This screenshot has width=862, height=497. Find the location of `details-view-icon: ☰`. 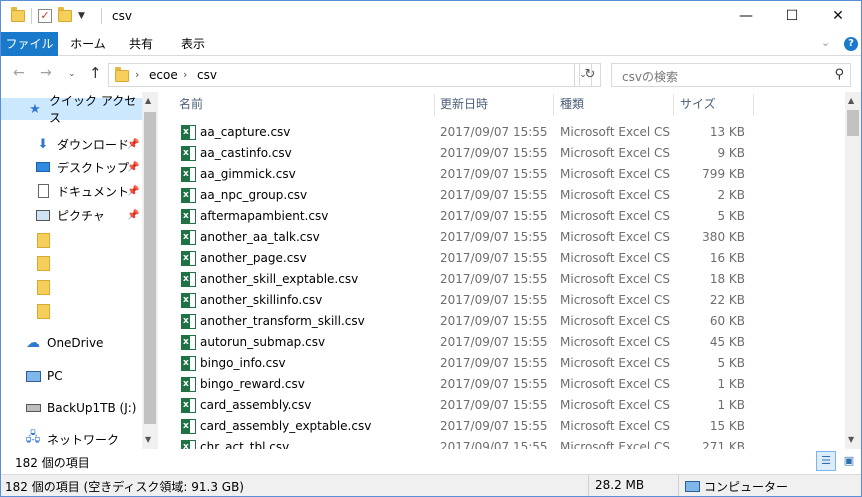

details-view-icon: ☰ is located at coordinates (826, 461).